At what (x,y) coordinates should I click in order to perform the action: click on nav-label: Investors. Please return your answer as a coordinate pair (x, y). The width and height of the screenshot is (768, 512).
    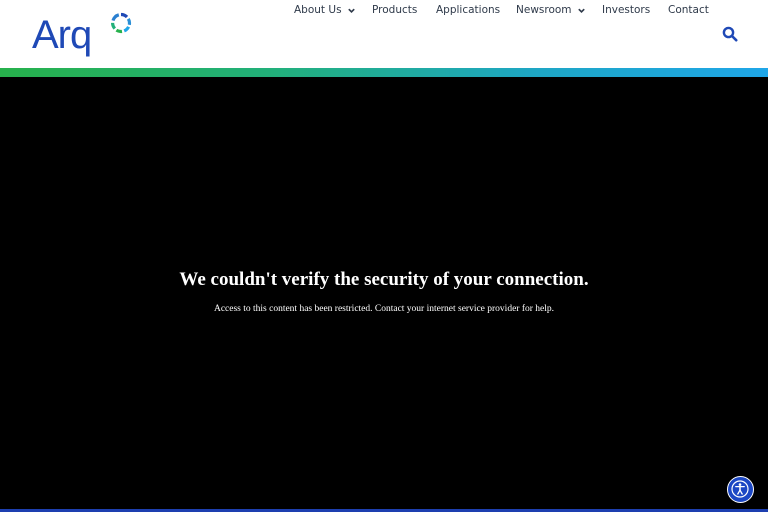
    Looking at the image, I should click on (626, 10).